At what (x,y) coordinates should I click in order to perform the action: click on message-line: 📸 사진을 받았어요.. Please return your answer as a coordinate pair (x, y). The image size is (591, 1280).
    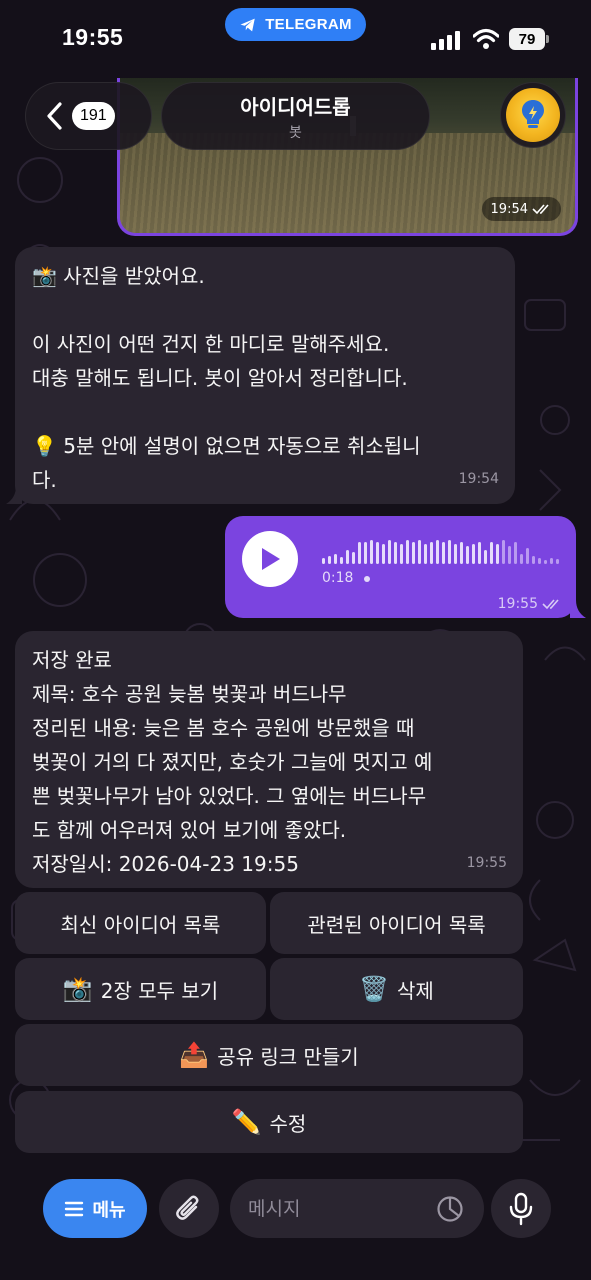
    Looking at the image, I should click on (118, 276).